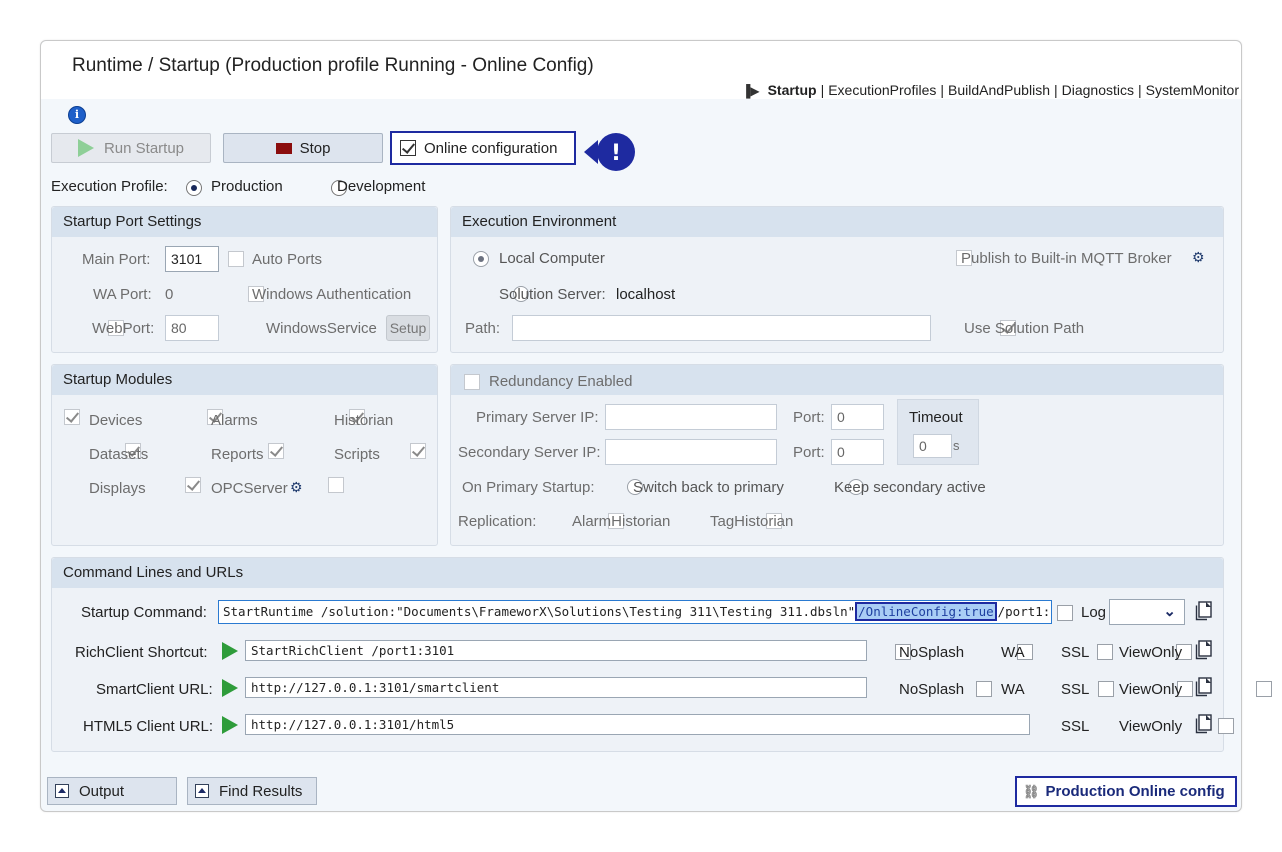 This screenshot has height=852, width=1282. What do you see at coordinates (1151, 726) in the screenshot?
I see `html5-viewonly-label: ViewOnly` at bounding box center [1151, 726].